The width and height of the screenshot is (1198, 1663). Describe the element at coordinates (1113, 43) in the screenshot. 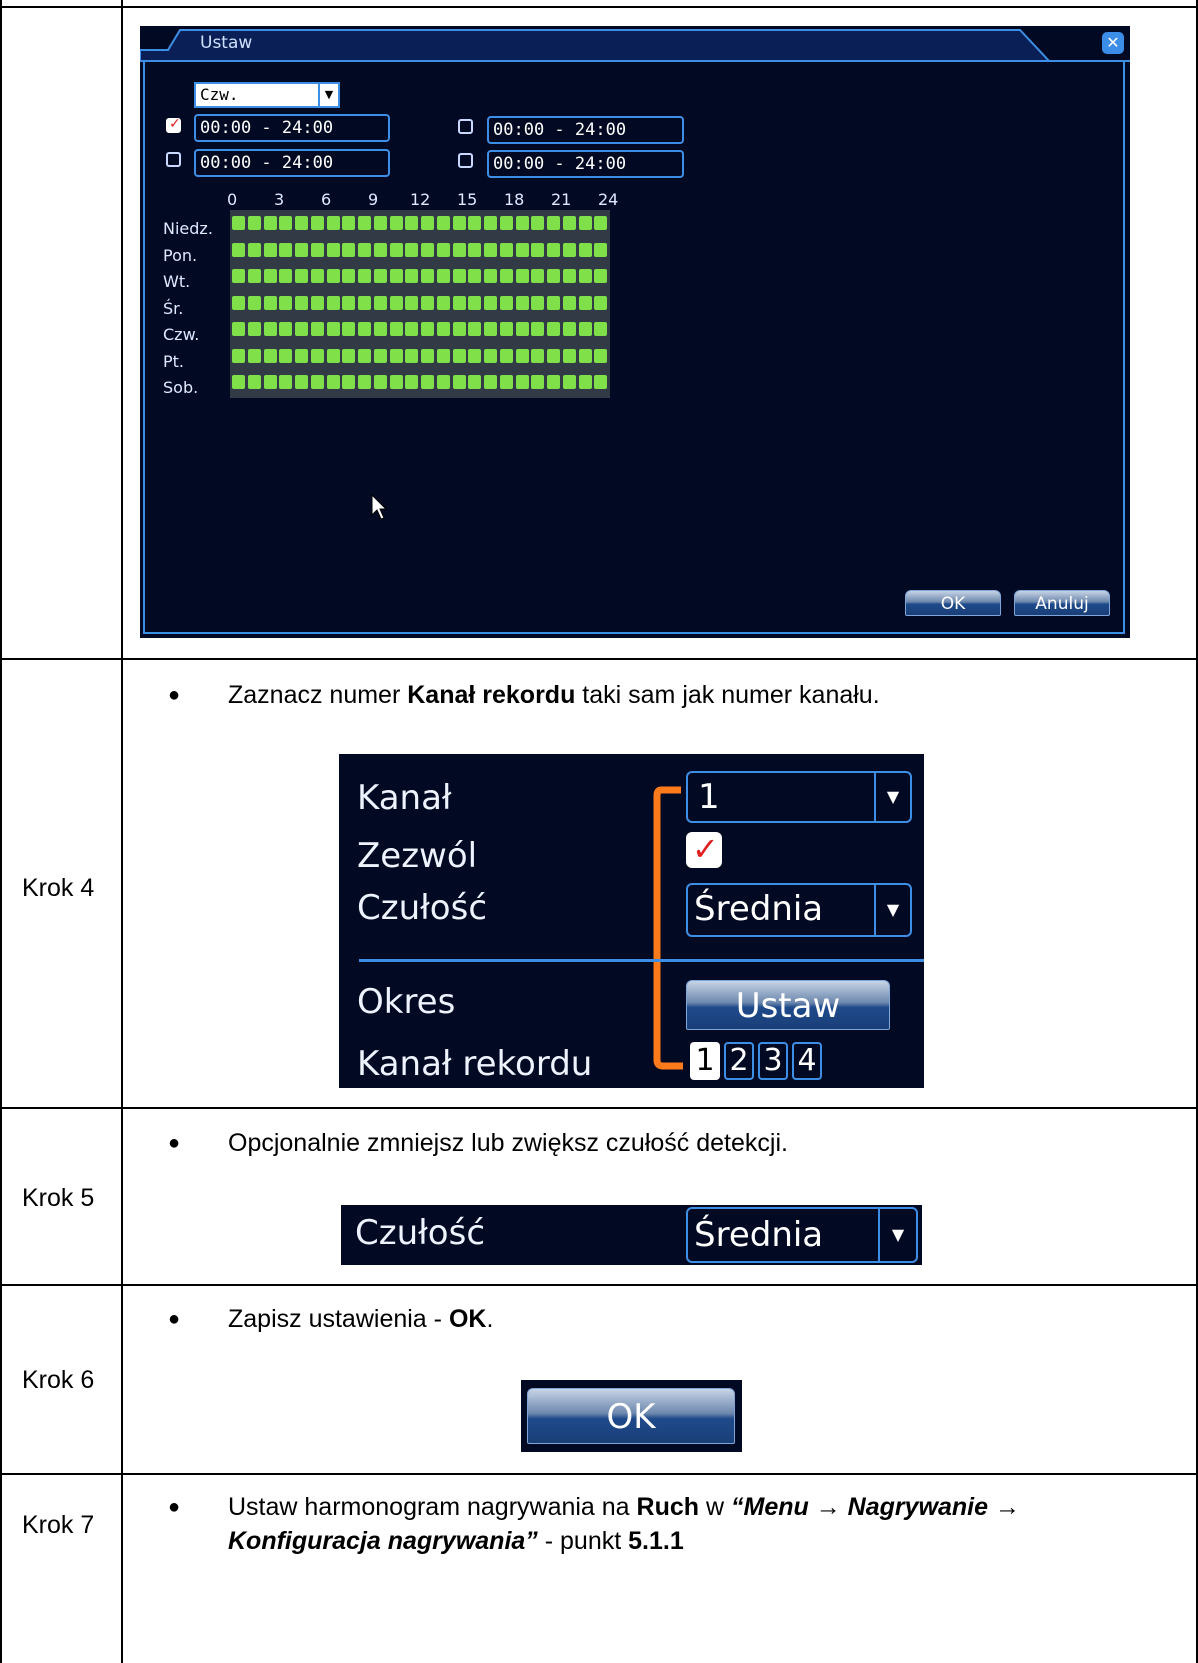

I see `close-icon: ✕` at that location.